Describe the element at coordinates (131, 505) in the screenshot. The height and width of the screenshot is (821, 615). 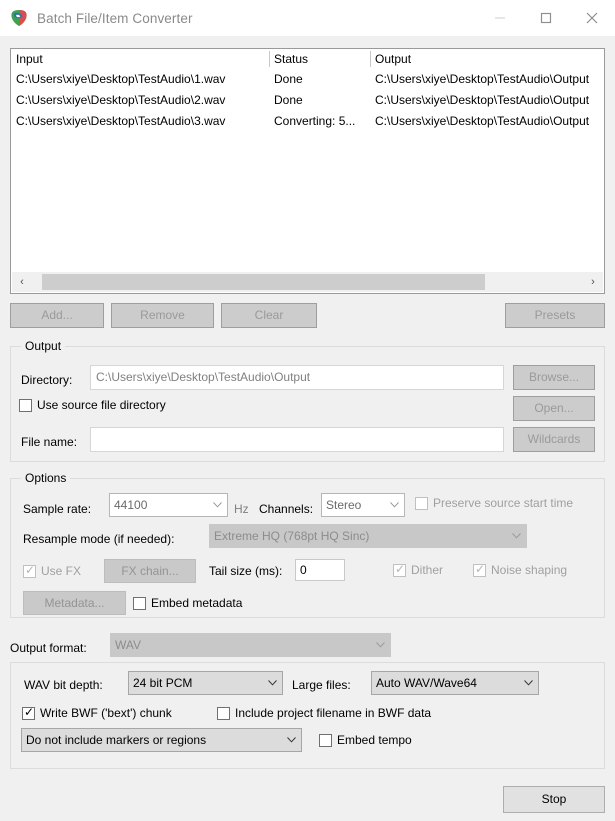
I see `sample-rate-value: 44100` at that location.